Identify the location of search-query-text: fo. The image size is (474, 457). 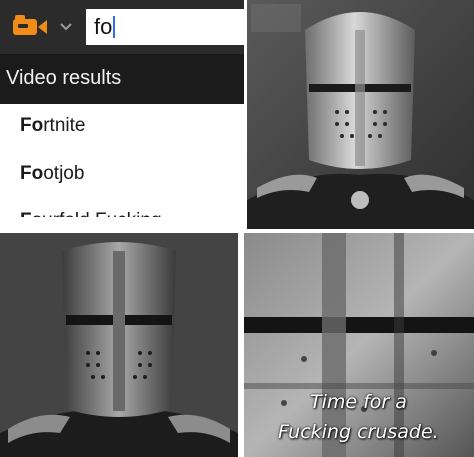
(103, 26).